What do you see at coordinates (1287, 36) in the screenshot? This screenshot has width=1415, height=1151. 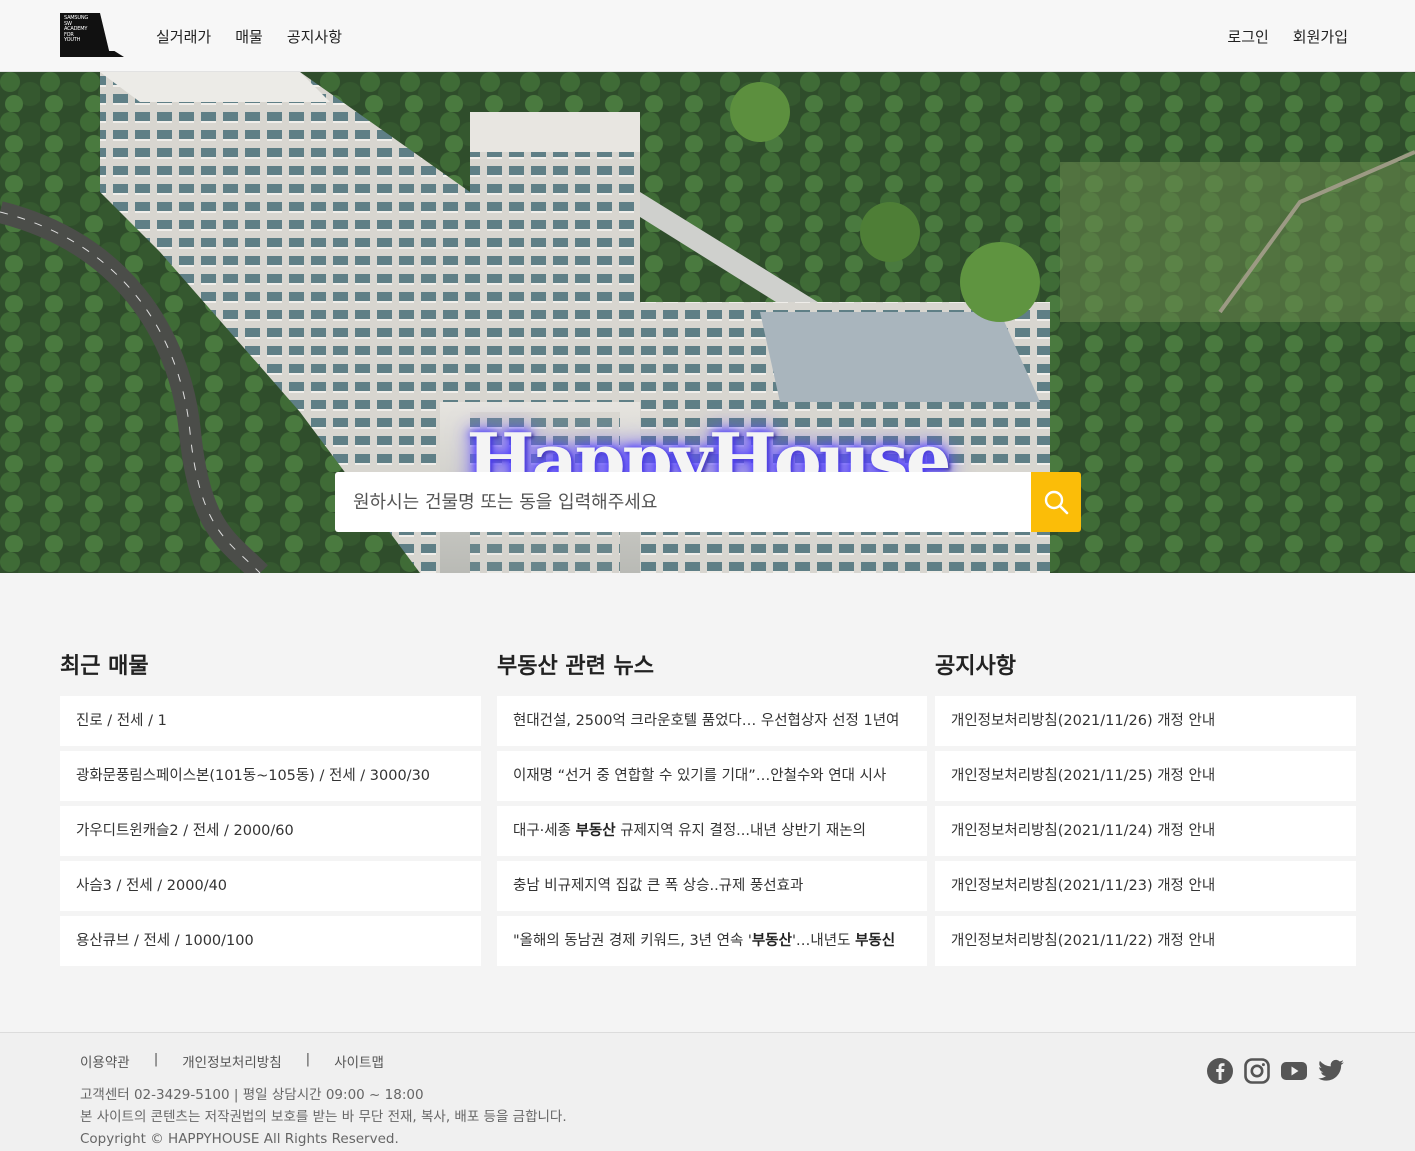 I see `auth-links: 로그인 회원가입` at bounding box center [1287, 36].